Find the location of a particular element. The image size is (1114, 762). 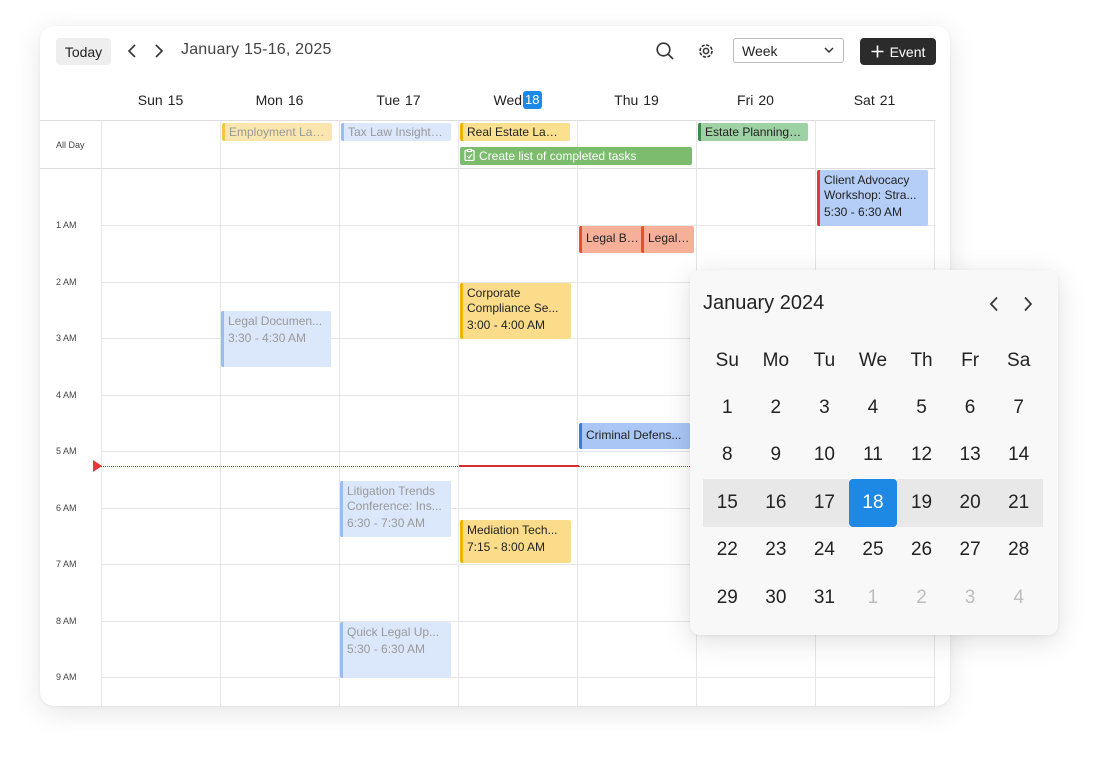

day-name: Sun is located at coordinates (150, 100).